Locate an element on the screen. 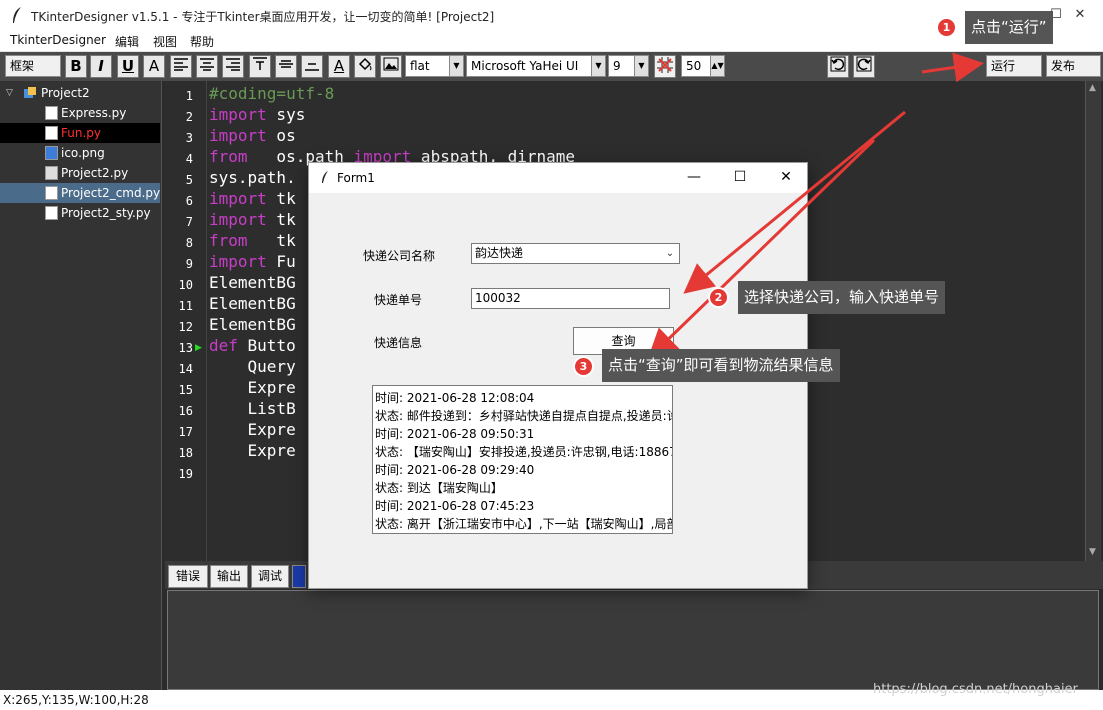 This screenshot has height=710, width=1103. annotation-arrows is located at coordinates (815, 206).